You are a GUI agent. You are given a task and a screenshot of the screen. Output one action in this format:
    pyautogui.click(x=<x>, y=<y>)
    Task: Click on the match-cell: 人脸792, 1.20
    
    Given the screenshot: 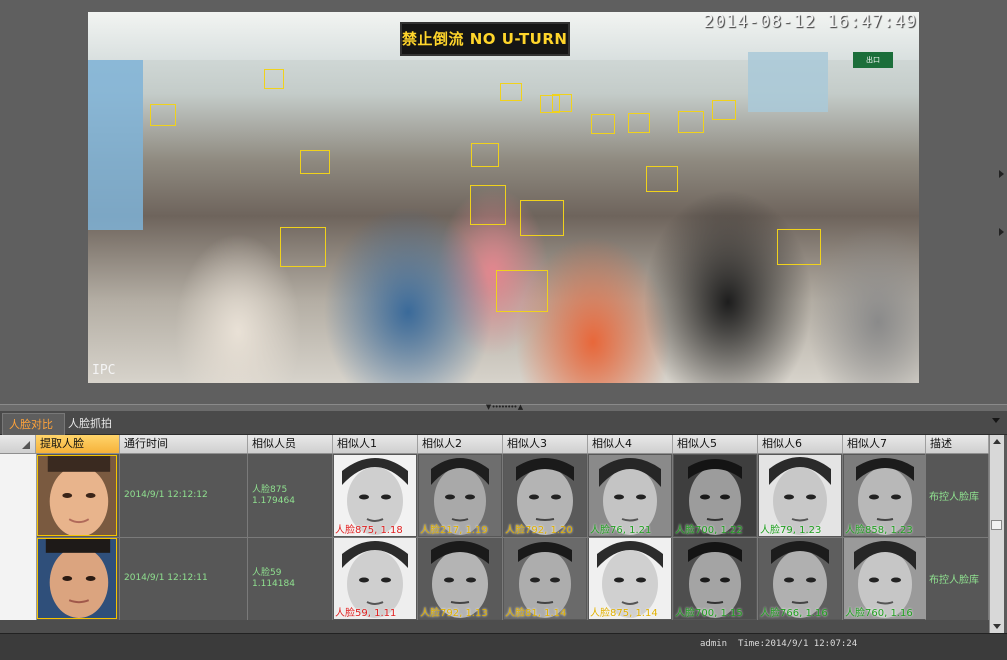 What is the action you would take?
    pyautogui.click(x=545, y=495)
    